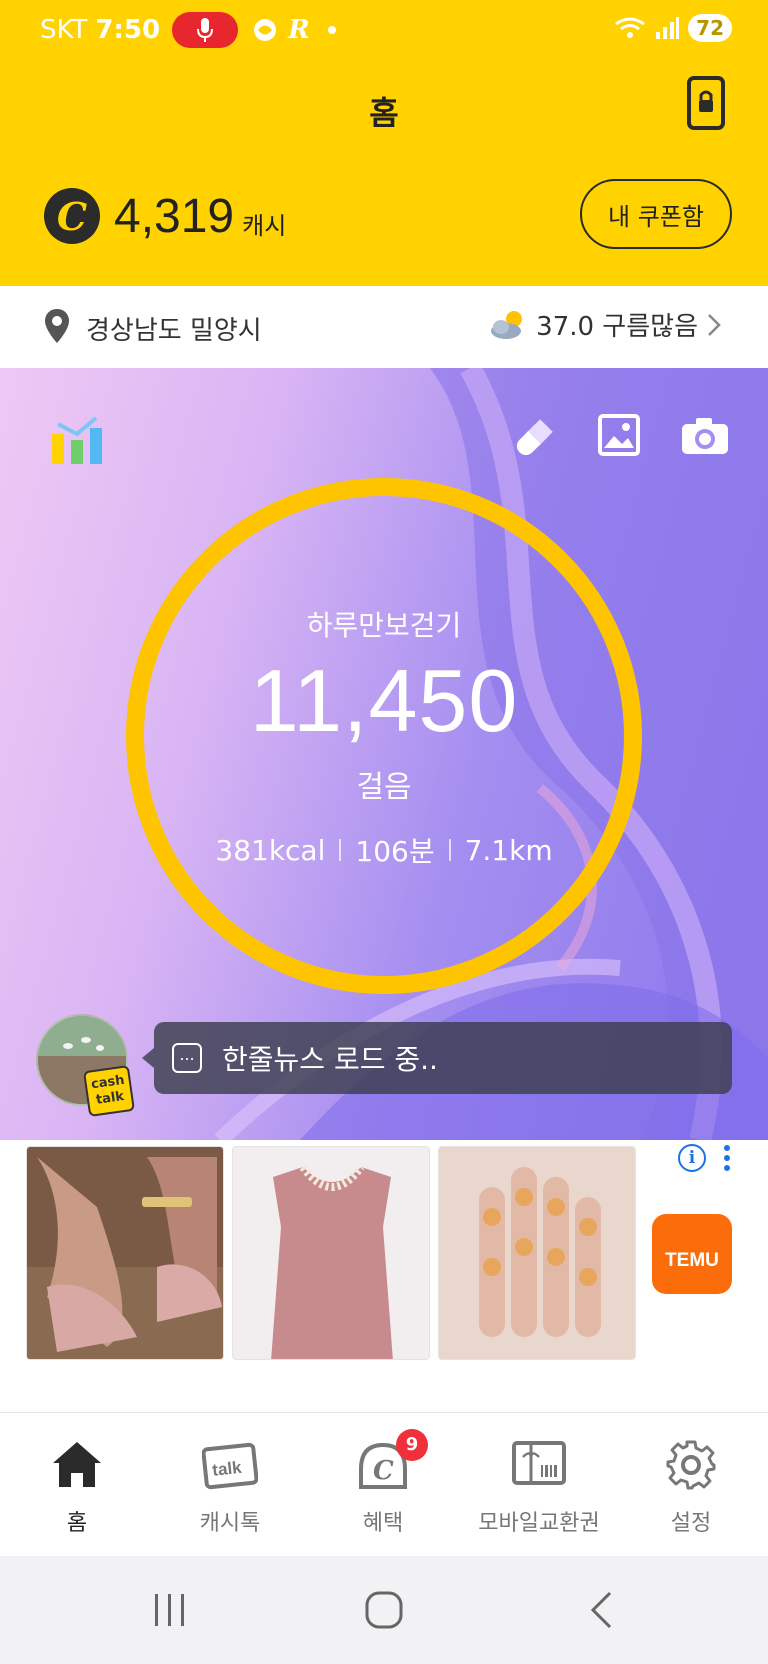 The height and width of the screenshot is (1664, 768). Describe the element at coordinates (507, 324) in the screenshot. I see `partly-cloudy-icon` at that location.